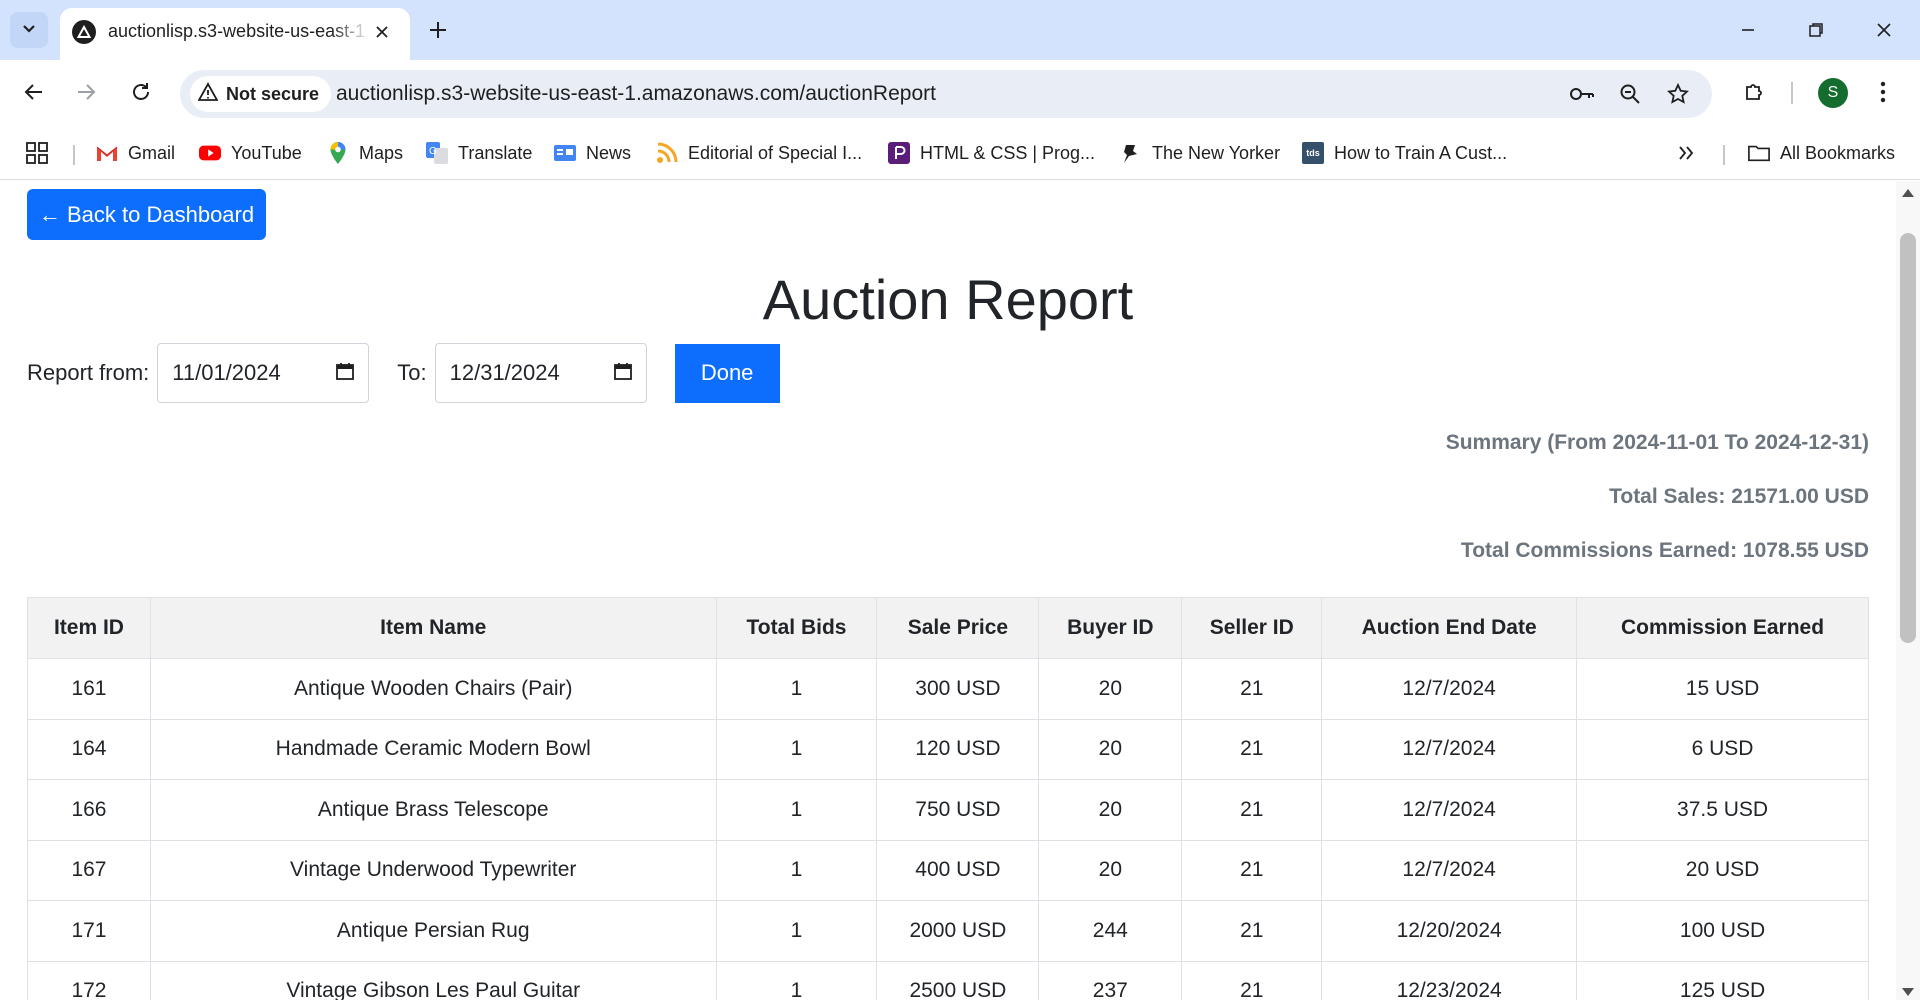  I want to click on table-cell: Vintage Gibson Les Paul Guitar, so click(433, 980).